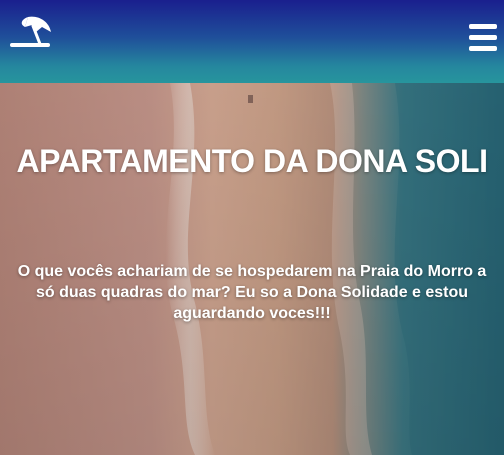 Image resolution: width=504 pixels, height=455 pixels. What do you see at coordinates (252, 161) in the screenshot?
I see `page-title: APARTAMENTO DA DONA SOLI` at bounding box center [252, 161].